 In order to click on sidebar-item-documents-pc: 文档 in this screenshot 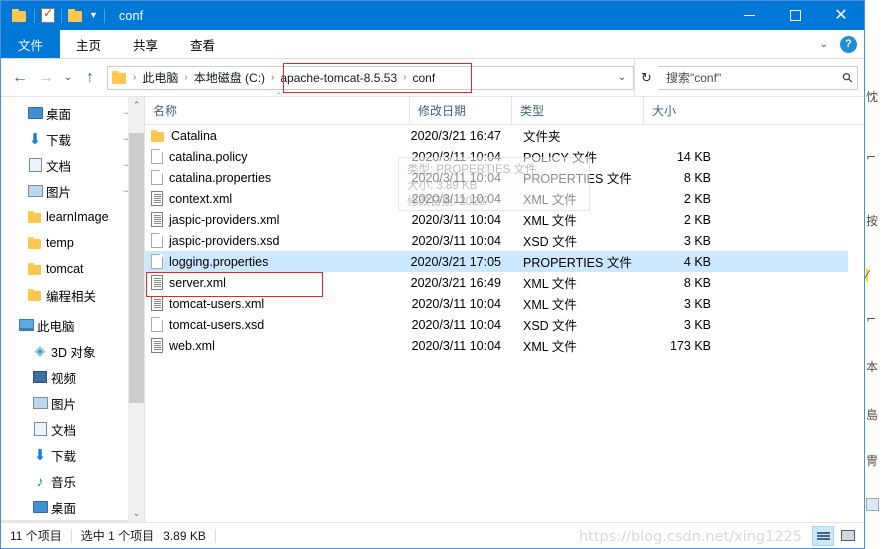, I will do `click(72, 429)`.